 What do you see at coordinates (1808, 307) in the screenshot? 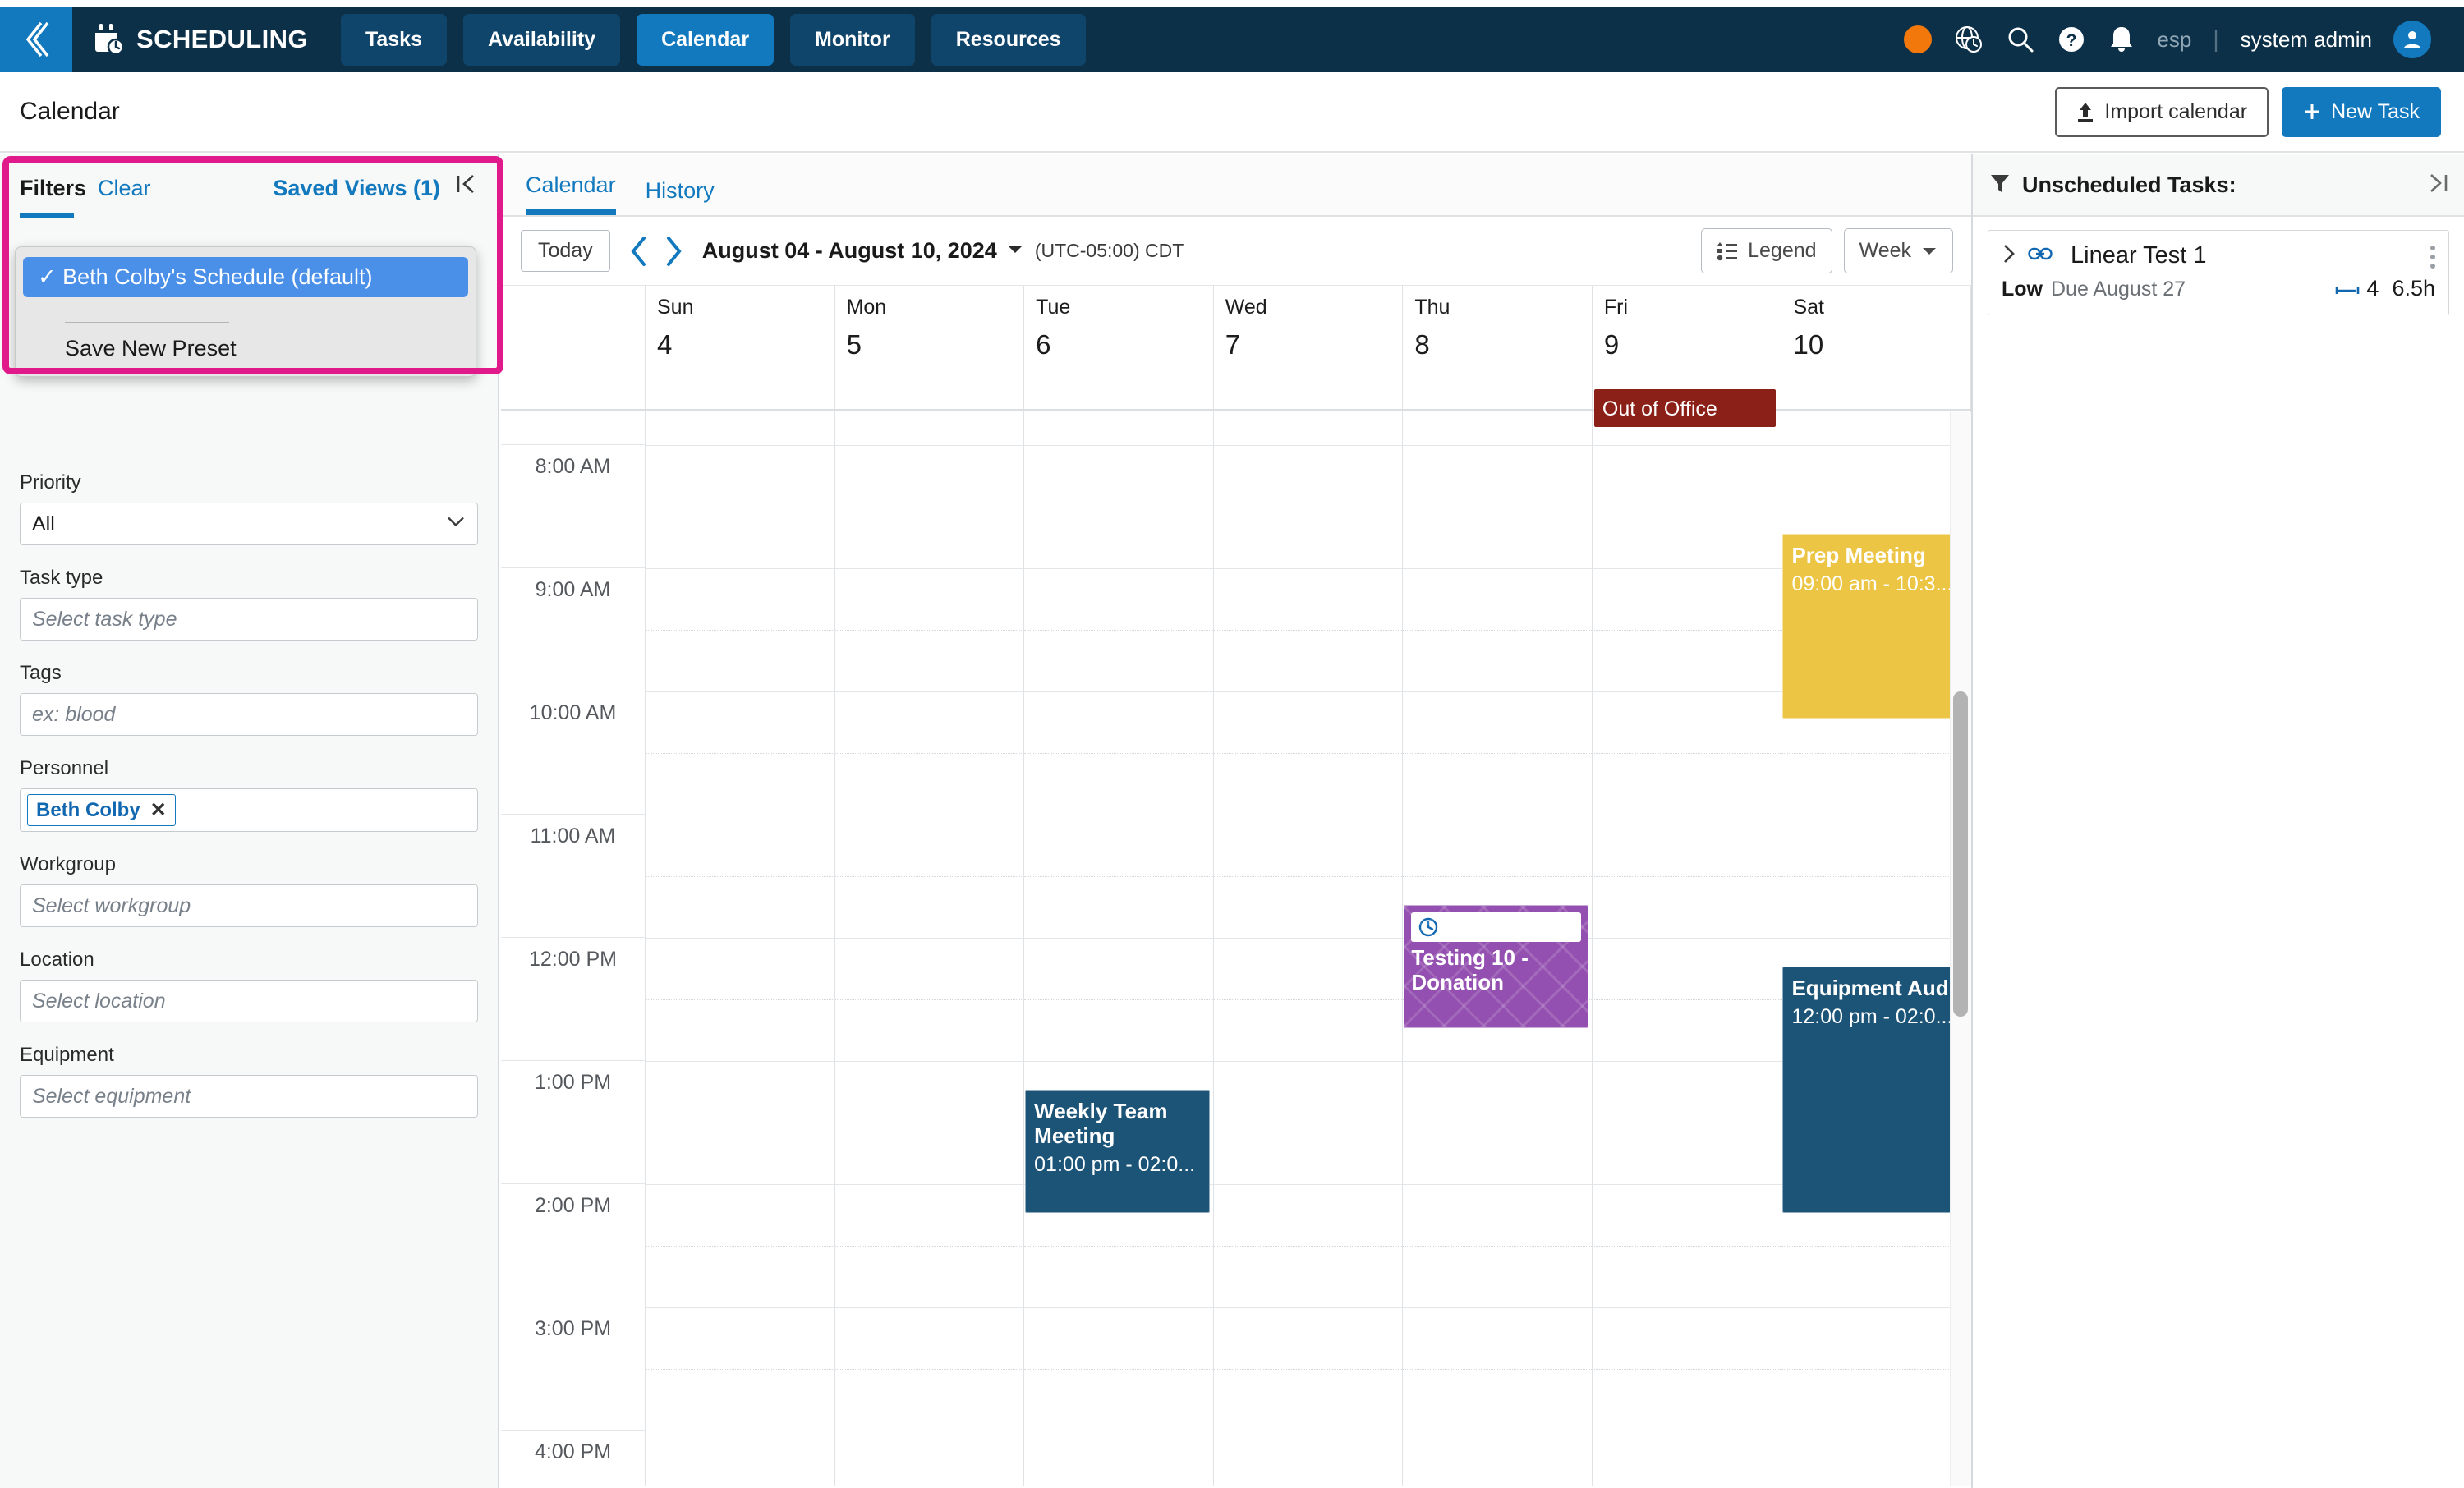
I see `day-name: Sat` at bounding box center [1808, 307].